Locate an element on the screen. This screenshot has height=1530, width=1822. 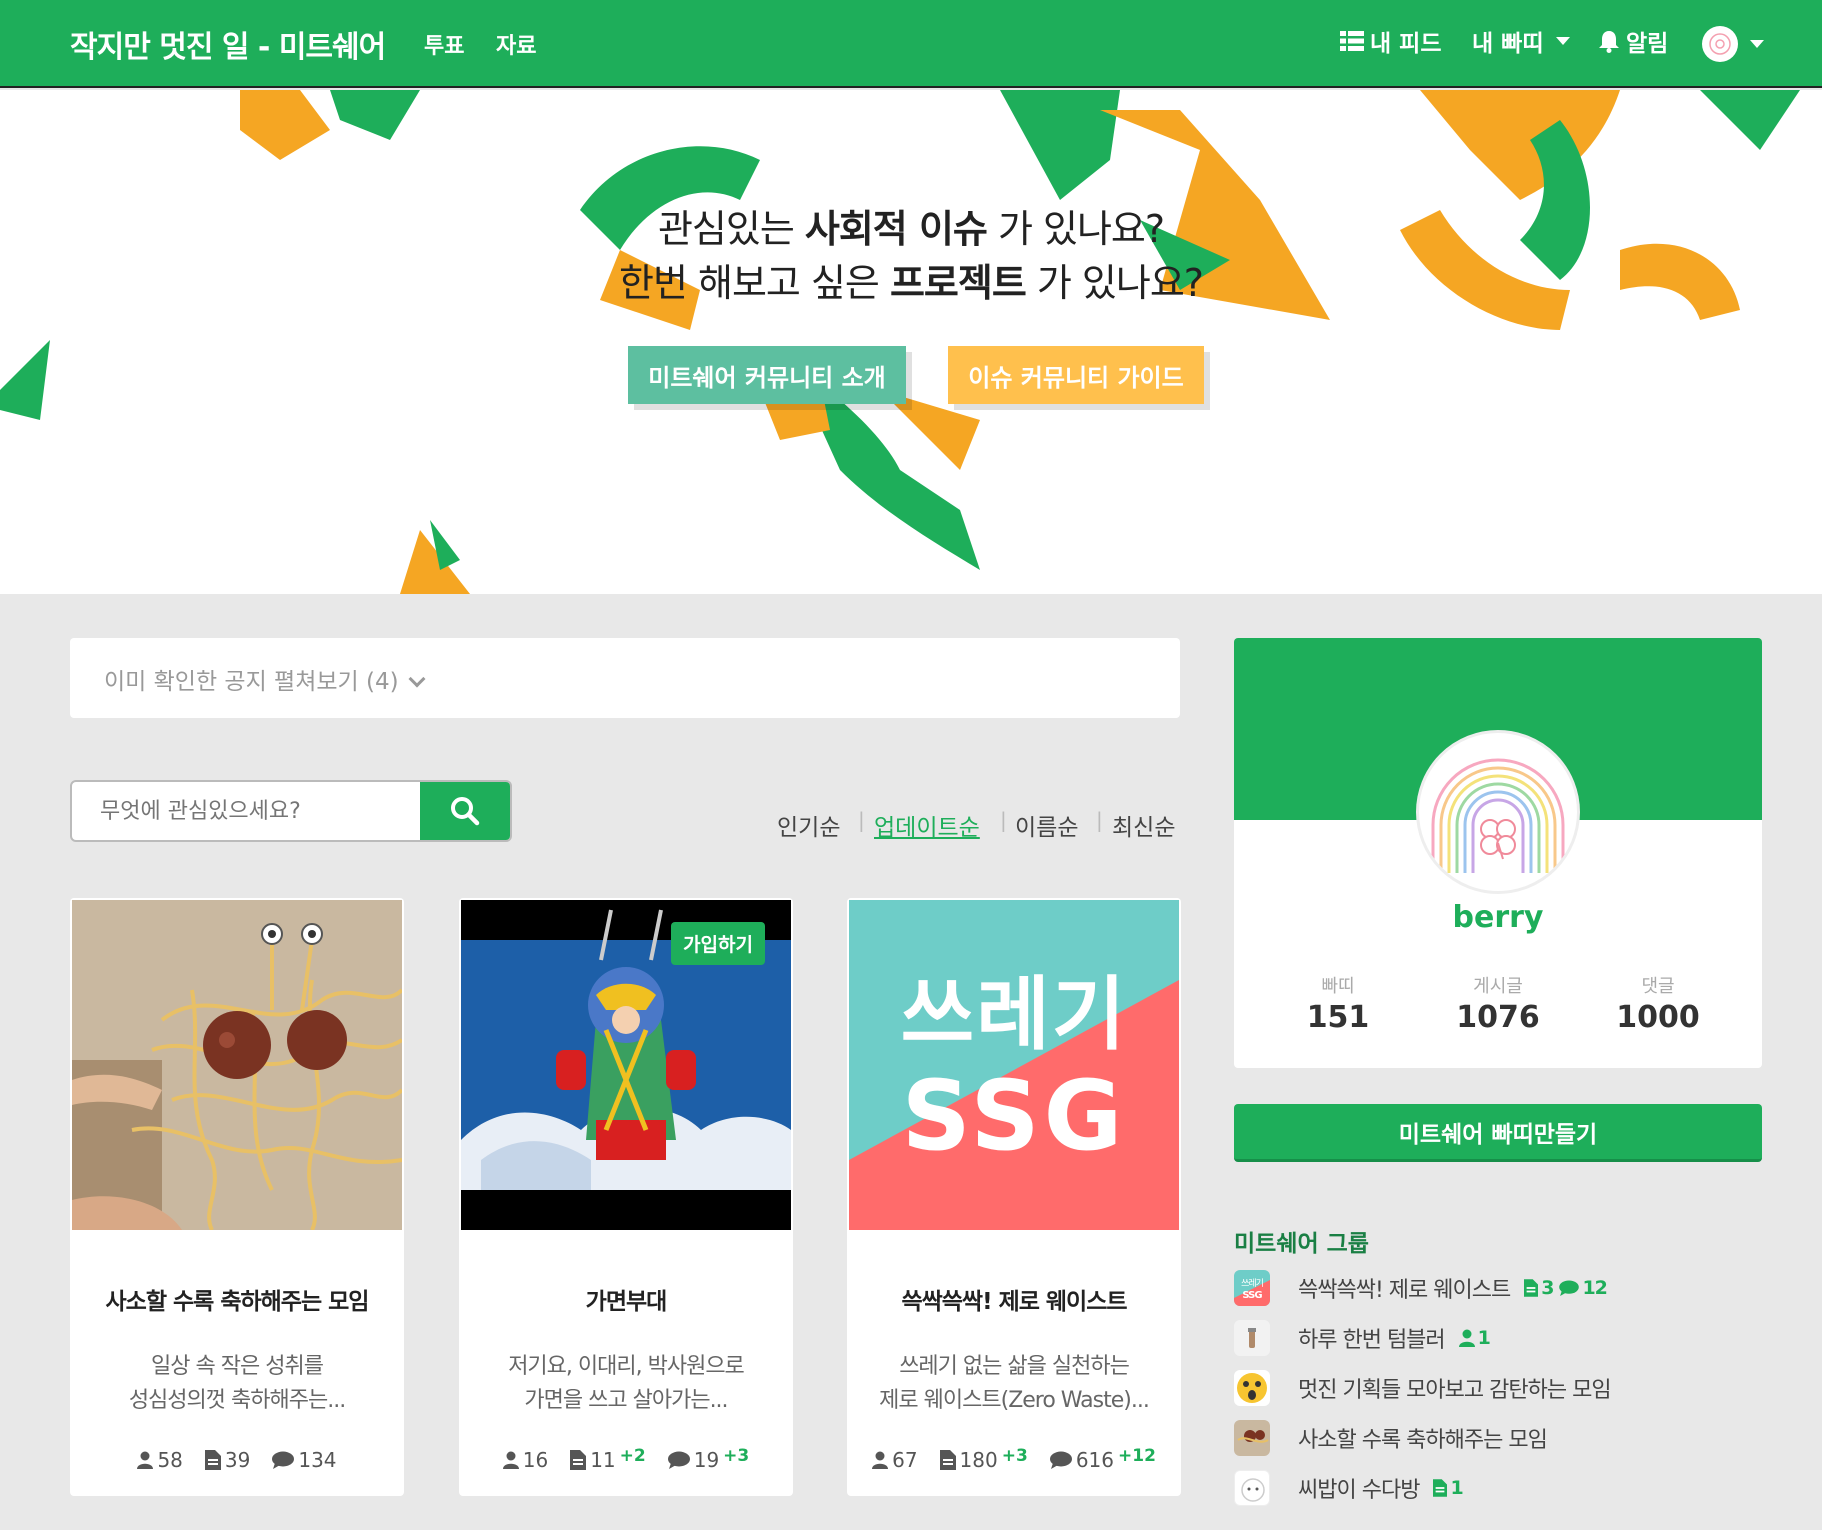
group-list-item: 쓰레기 SSG 쓱싹쓱싹! 제로 웨이스트 3 12 is located at coordinates (1421, 1288).